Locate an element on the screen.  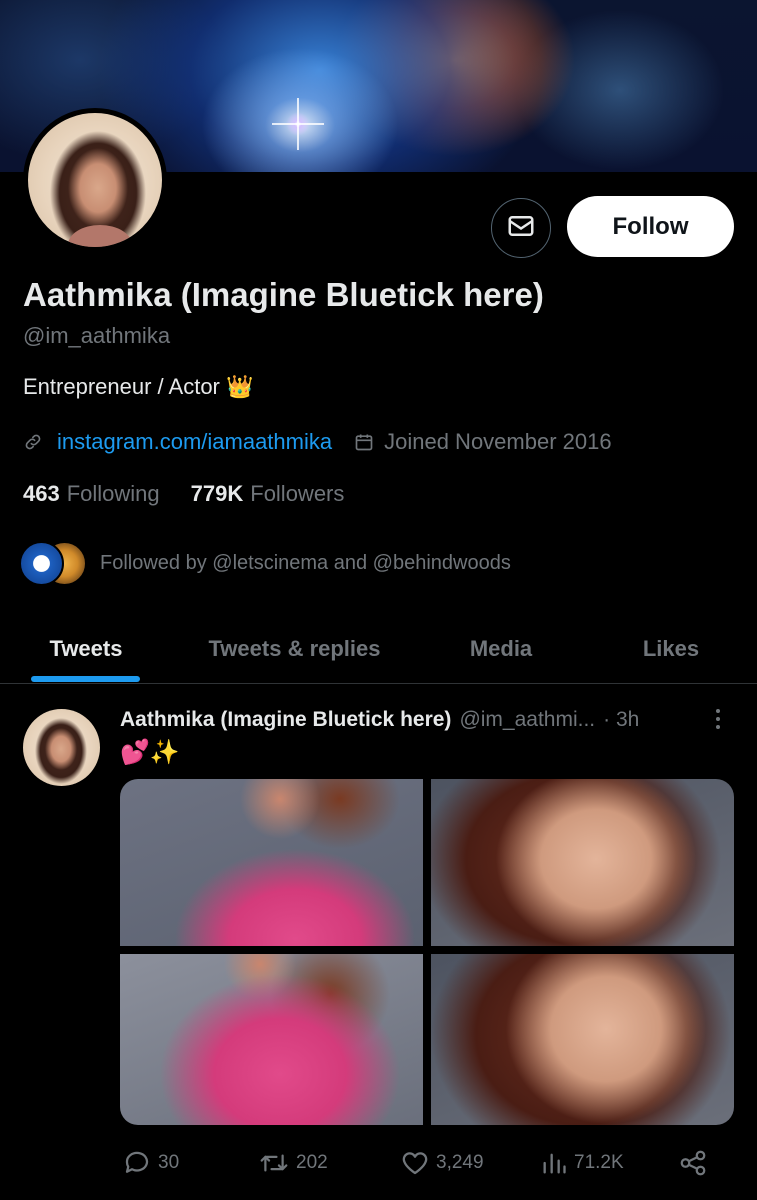
followed-by-text: Followed by @letscinema and @behindwoods is located at coordinates (305, 562).